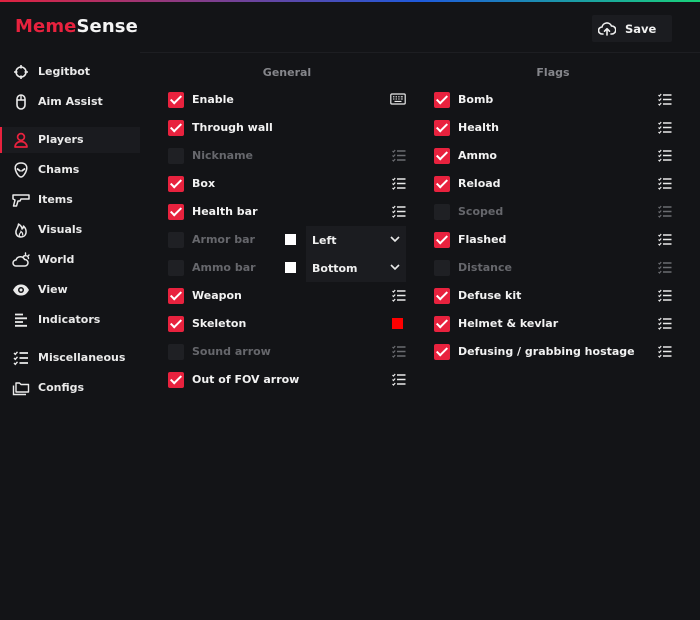 Image resolution: width=700 pixels, height=620 pixels. What do you see at coordinates (442, 156) in the screenshot?
I see `ammo-checkbox` at bounding box center [442, 156].